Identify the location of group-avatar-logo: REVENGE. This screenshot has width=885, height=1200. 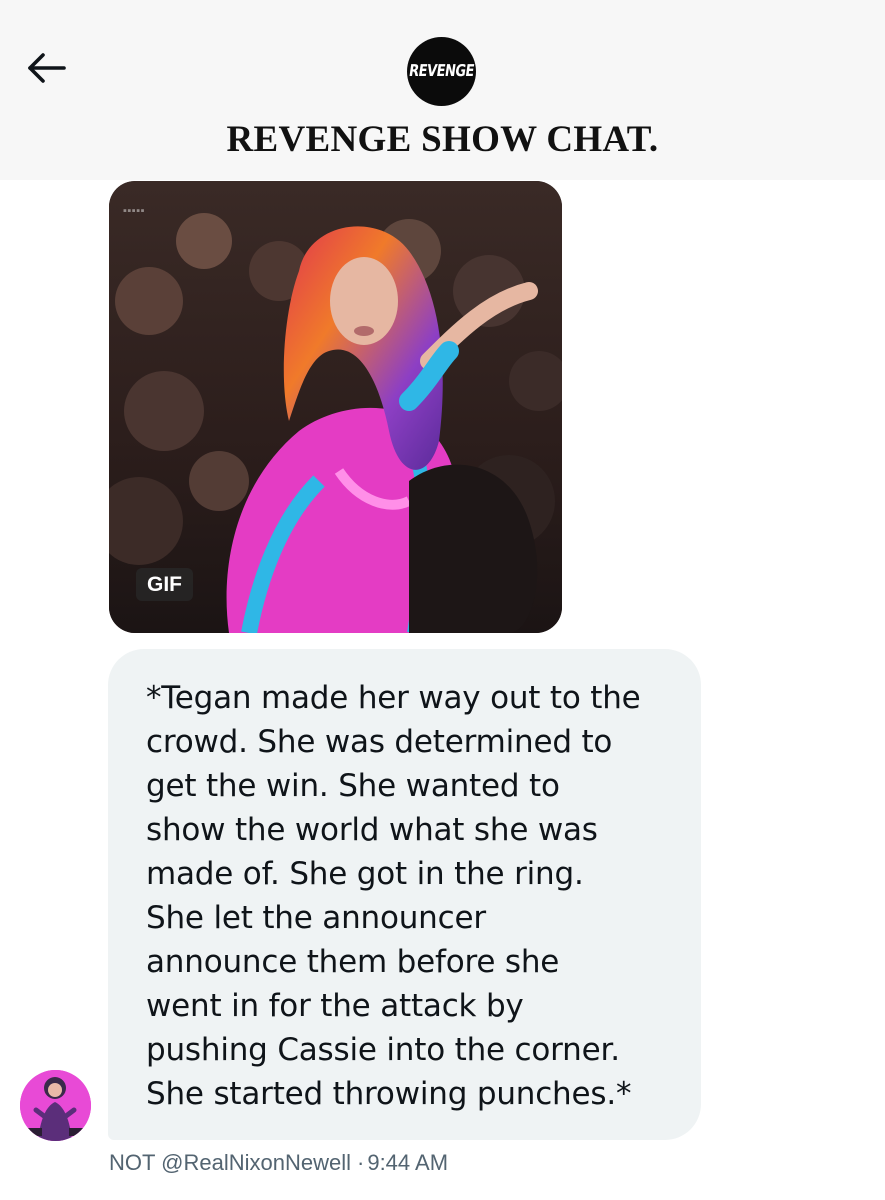
(441, 71).